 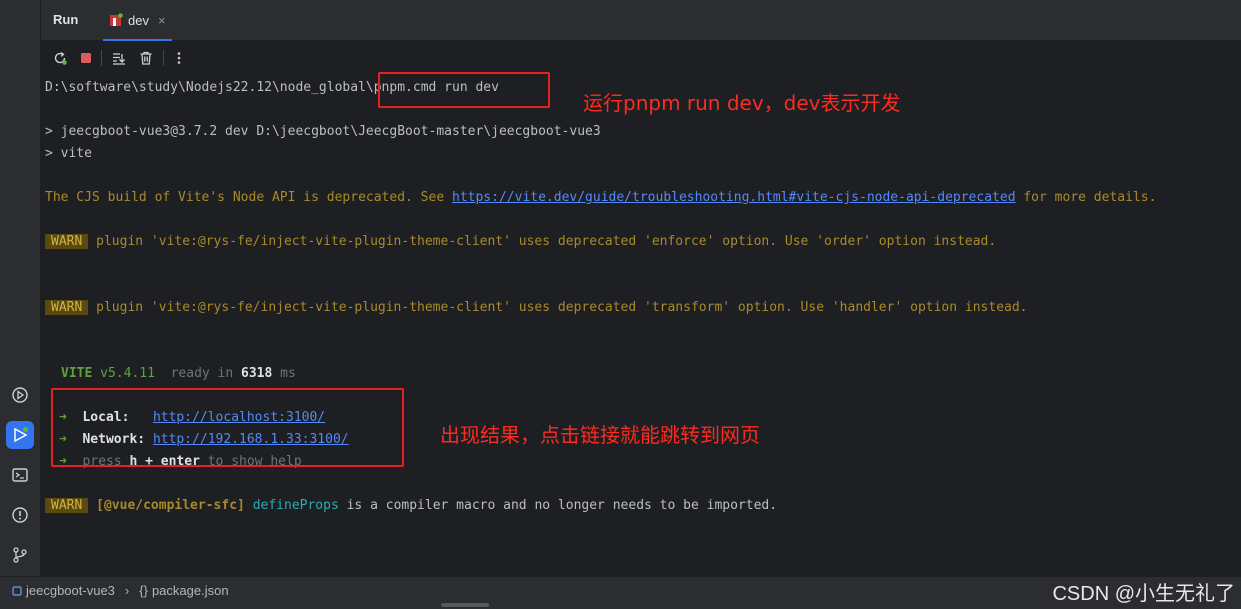 I want to click on stop-button, so click(x=86, y=58).